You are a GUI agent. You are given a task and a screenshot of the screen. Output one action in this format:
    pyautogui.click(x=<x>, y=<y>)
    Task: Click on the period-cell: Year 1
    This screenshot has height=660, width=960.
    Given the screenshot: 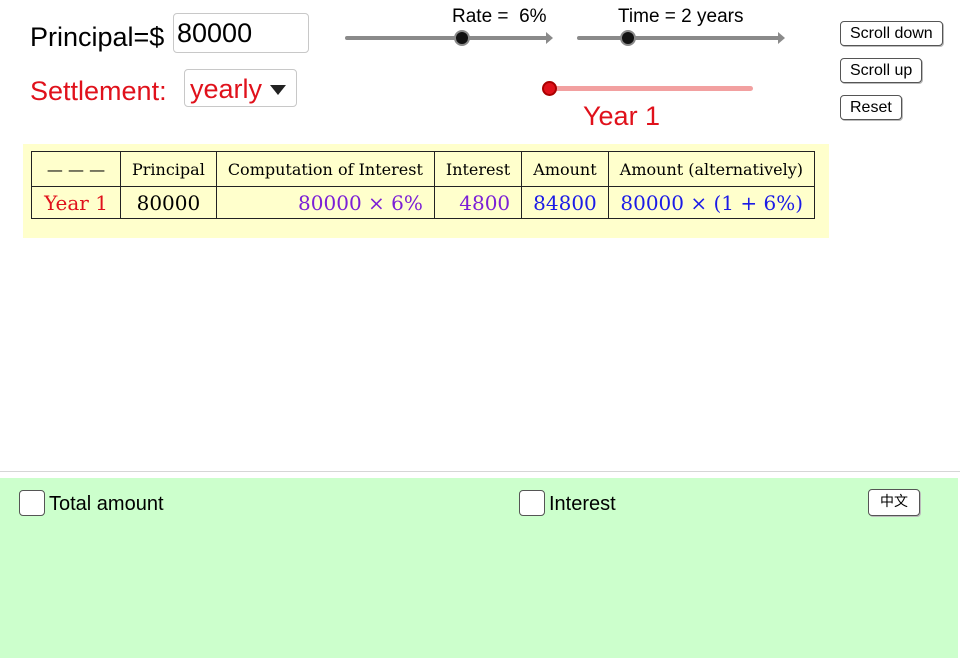 What is the action you would take?
    pyautogui.click(x=76, y=202)
    